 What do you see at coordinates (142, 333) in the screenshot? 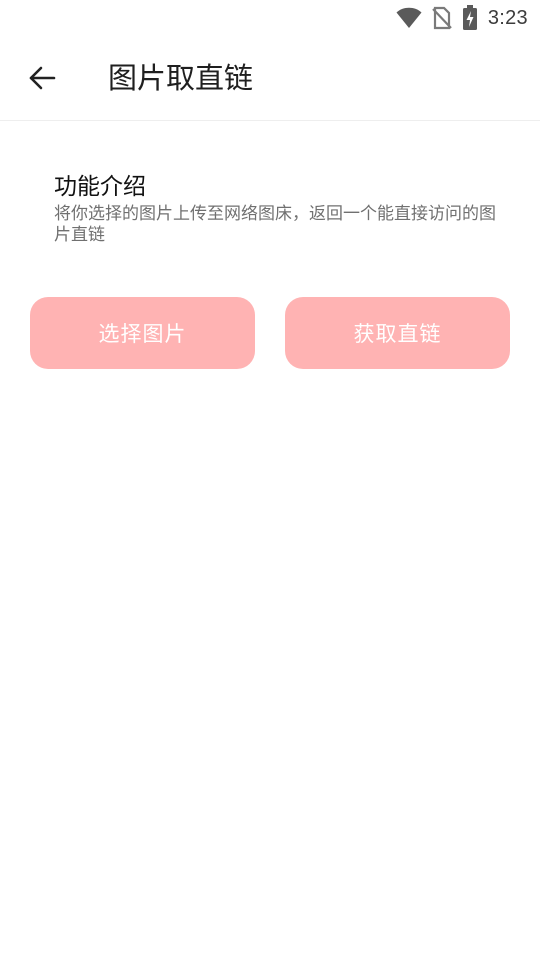
I see `select-image-button: 选择图片` at bounding box center [142, 333].